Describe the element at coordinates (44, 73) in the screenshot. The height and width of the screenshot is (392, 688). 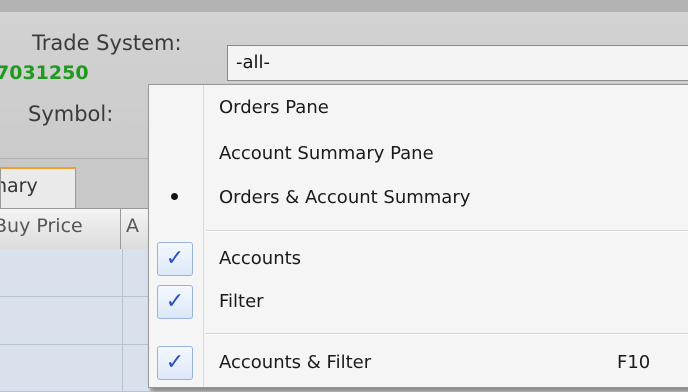
I see `buy-price-cell: 7031250` at that location.